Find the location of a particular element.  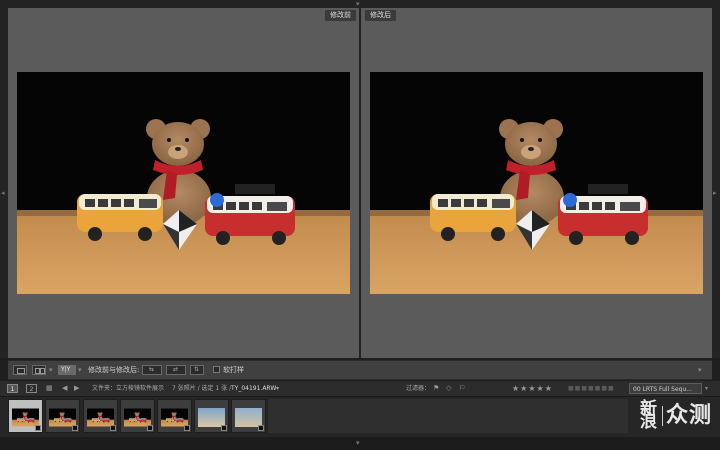

watermark-line: 新浪 is located at coordinates (648, 415).